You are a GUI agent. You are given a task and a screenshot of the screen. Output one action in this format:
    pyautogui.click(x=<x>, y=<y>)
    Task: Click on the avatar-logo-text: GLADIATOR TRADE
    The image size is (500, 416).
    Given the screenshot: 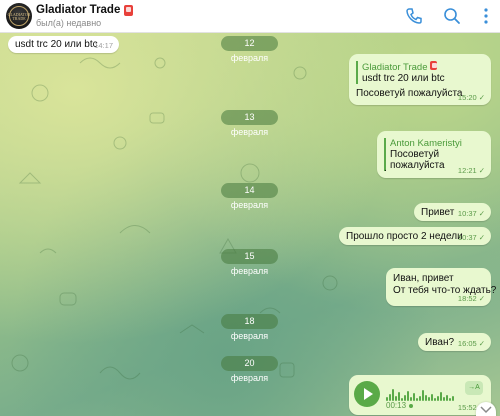 What is the action you would take?
    pyautogui.click(x=19, y=16)
    